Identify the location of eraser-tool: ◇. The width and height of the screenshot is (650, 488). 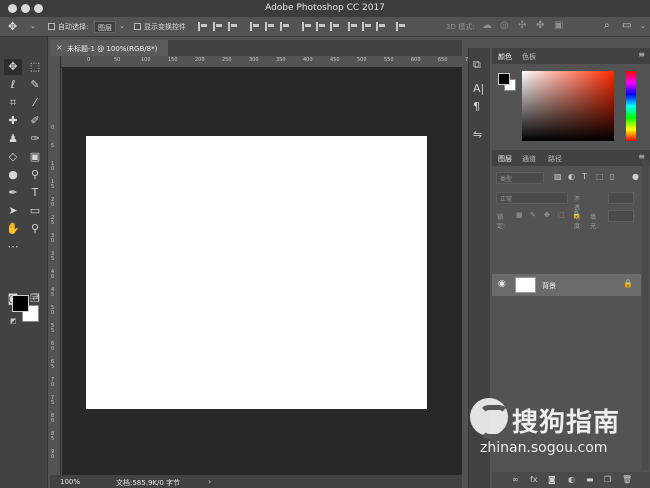
(13, 157).